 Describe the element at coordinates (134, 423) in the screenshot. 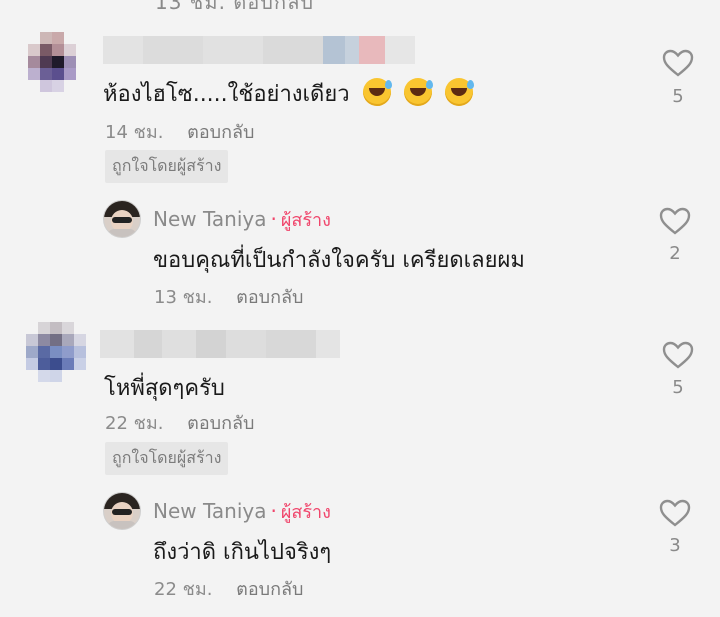

I see `comment-time: 22 ชม.` at that location.